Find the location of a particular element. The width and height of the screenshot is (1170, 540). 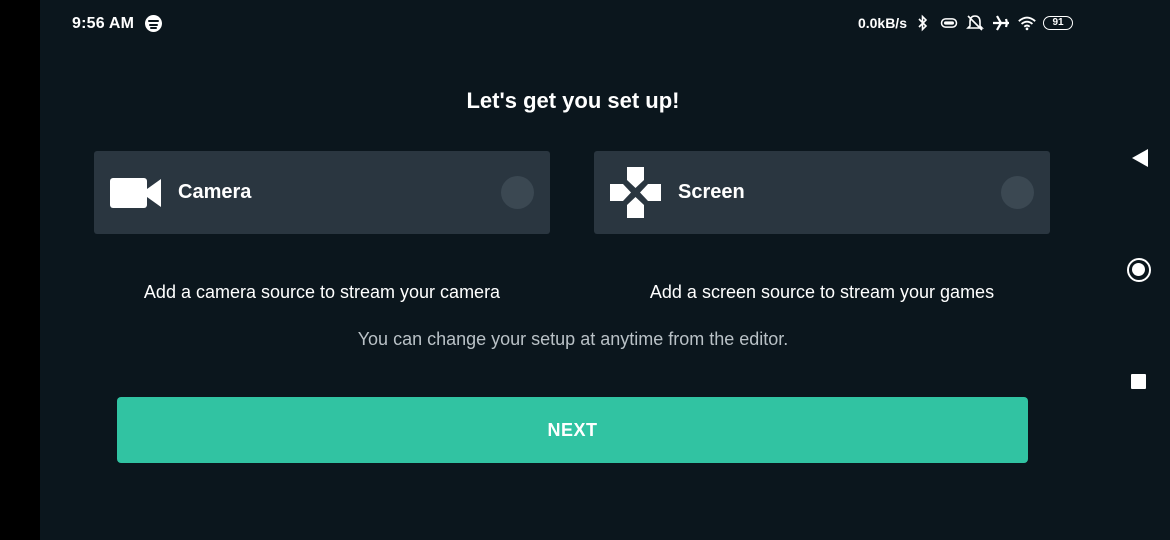

status-icons: 0.0kB/s 91 is located at coordinates (965, 23).